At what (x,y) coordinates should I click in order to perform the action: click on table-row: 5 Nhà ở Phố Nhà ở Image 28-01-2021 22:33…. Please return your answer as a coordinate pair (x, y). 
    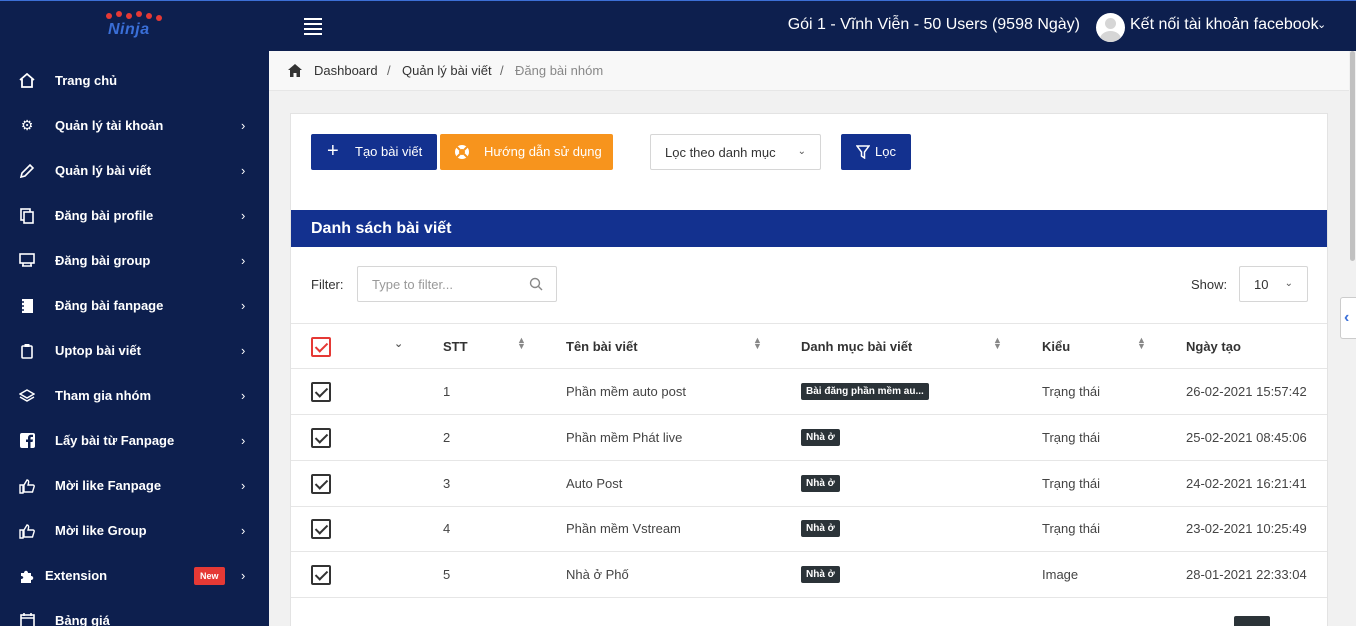
    Looking at the image, I should click on (809, 575).